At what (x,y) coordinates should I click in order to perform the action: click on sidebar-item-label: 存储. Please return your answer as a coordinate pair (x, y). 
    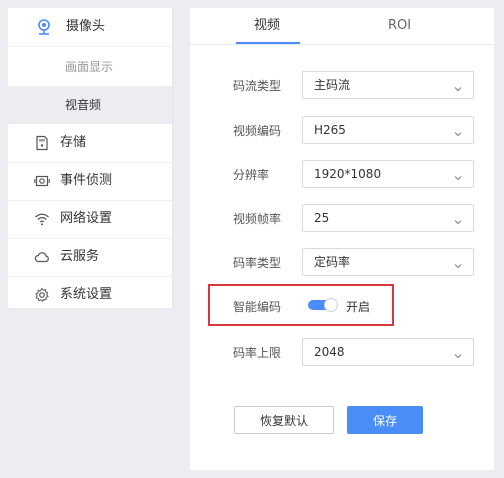
    Looking at the image, I should click on (73, 142).